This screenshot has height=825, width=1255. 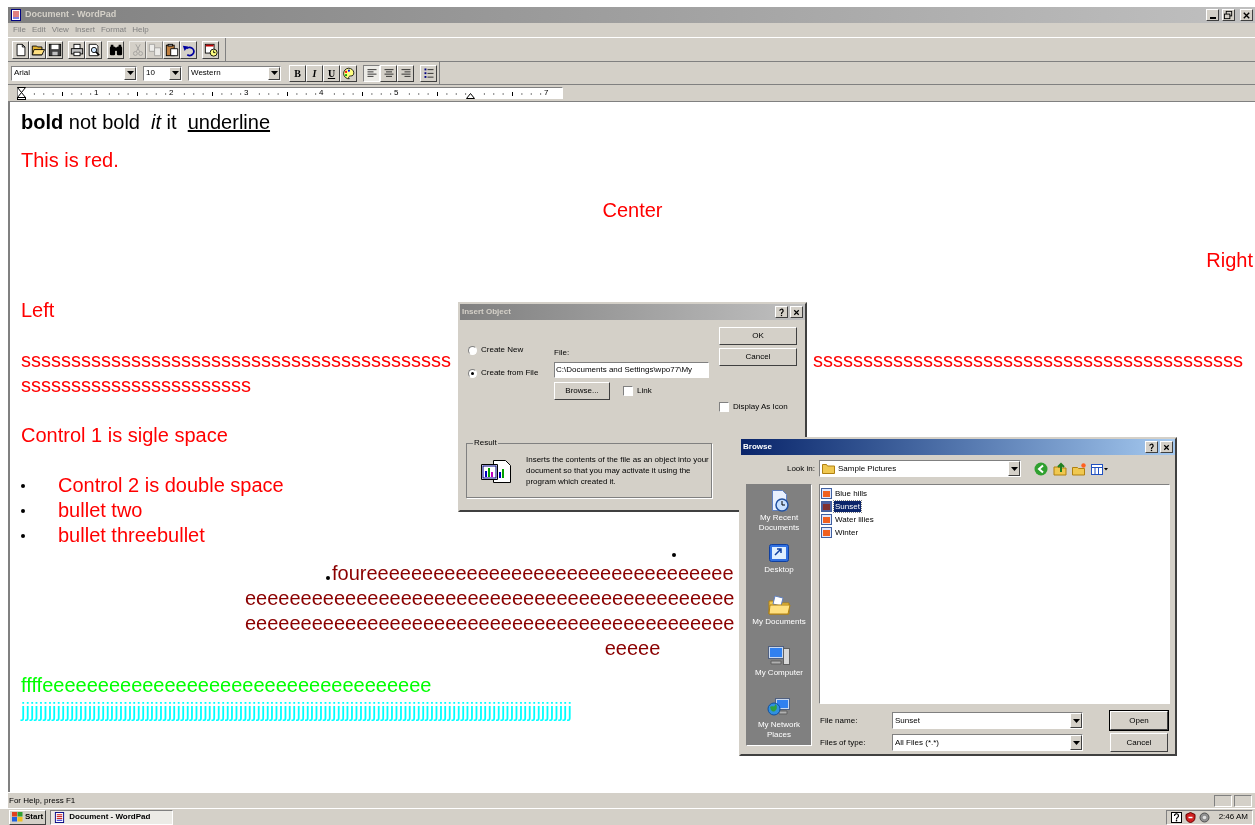 What do you see at coordinates (321, 93) in the screenshot?
I see `ruler-number: 4` at bounding box center [321, 93].